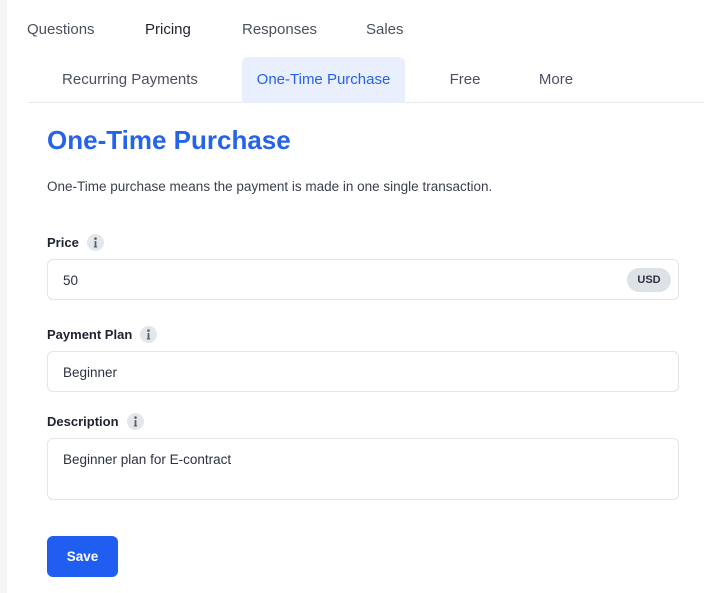  I want to click on payment-plan-label-row: Payment Plan, so click(102, 334).